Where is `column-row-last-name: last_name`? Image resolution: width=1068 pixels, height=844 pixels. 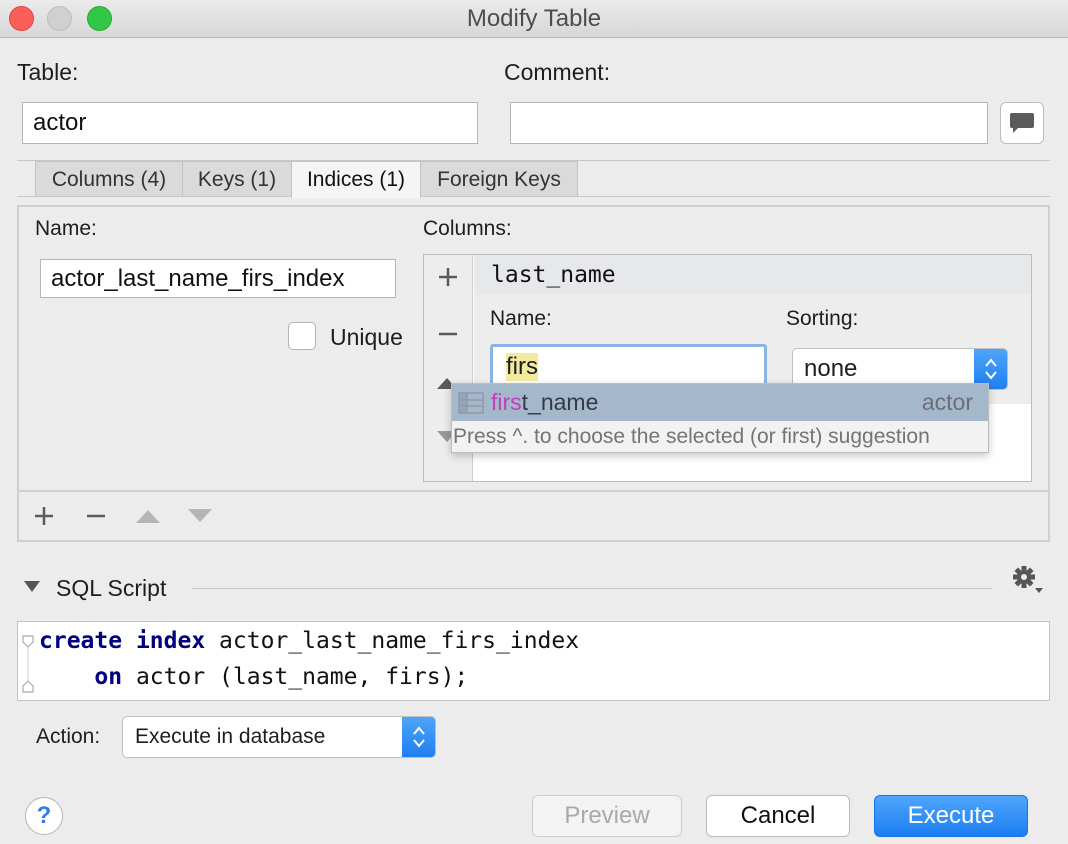
column-row-last-name: last_name is located at coordinates (752, 275).